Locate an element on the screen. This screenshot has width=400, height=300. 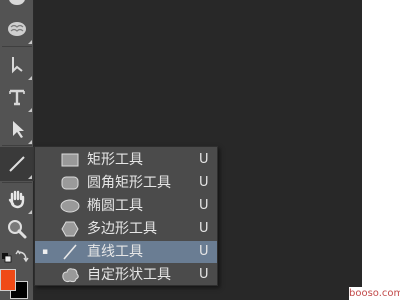
line-tool is located at coordinates (17, 164).